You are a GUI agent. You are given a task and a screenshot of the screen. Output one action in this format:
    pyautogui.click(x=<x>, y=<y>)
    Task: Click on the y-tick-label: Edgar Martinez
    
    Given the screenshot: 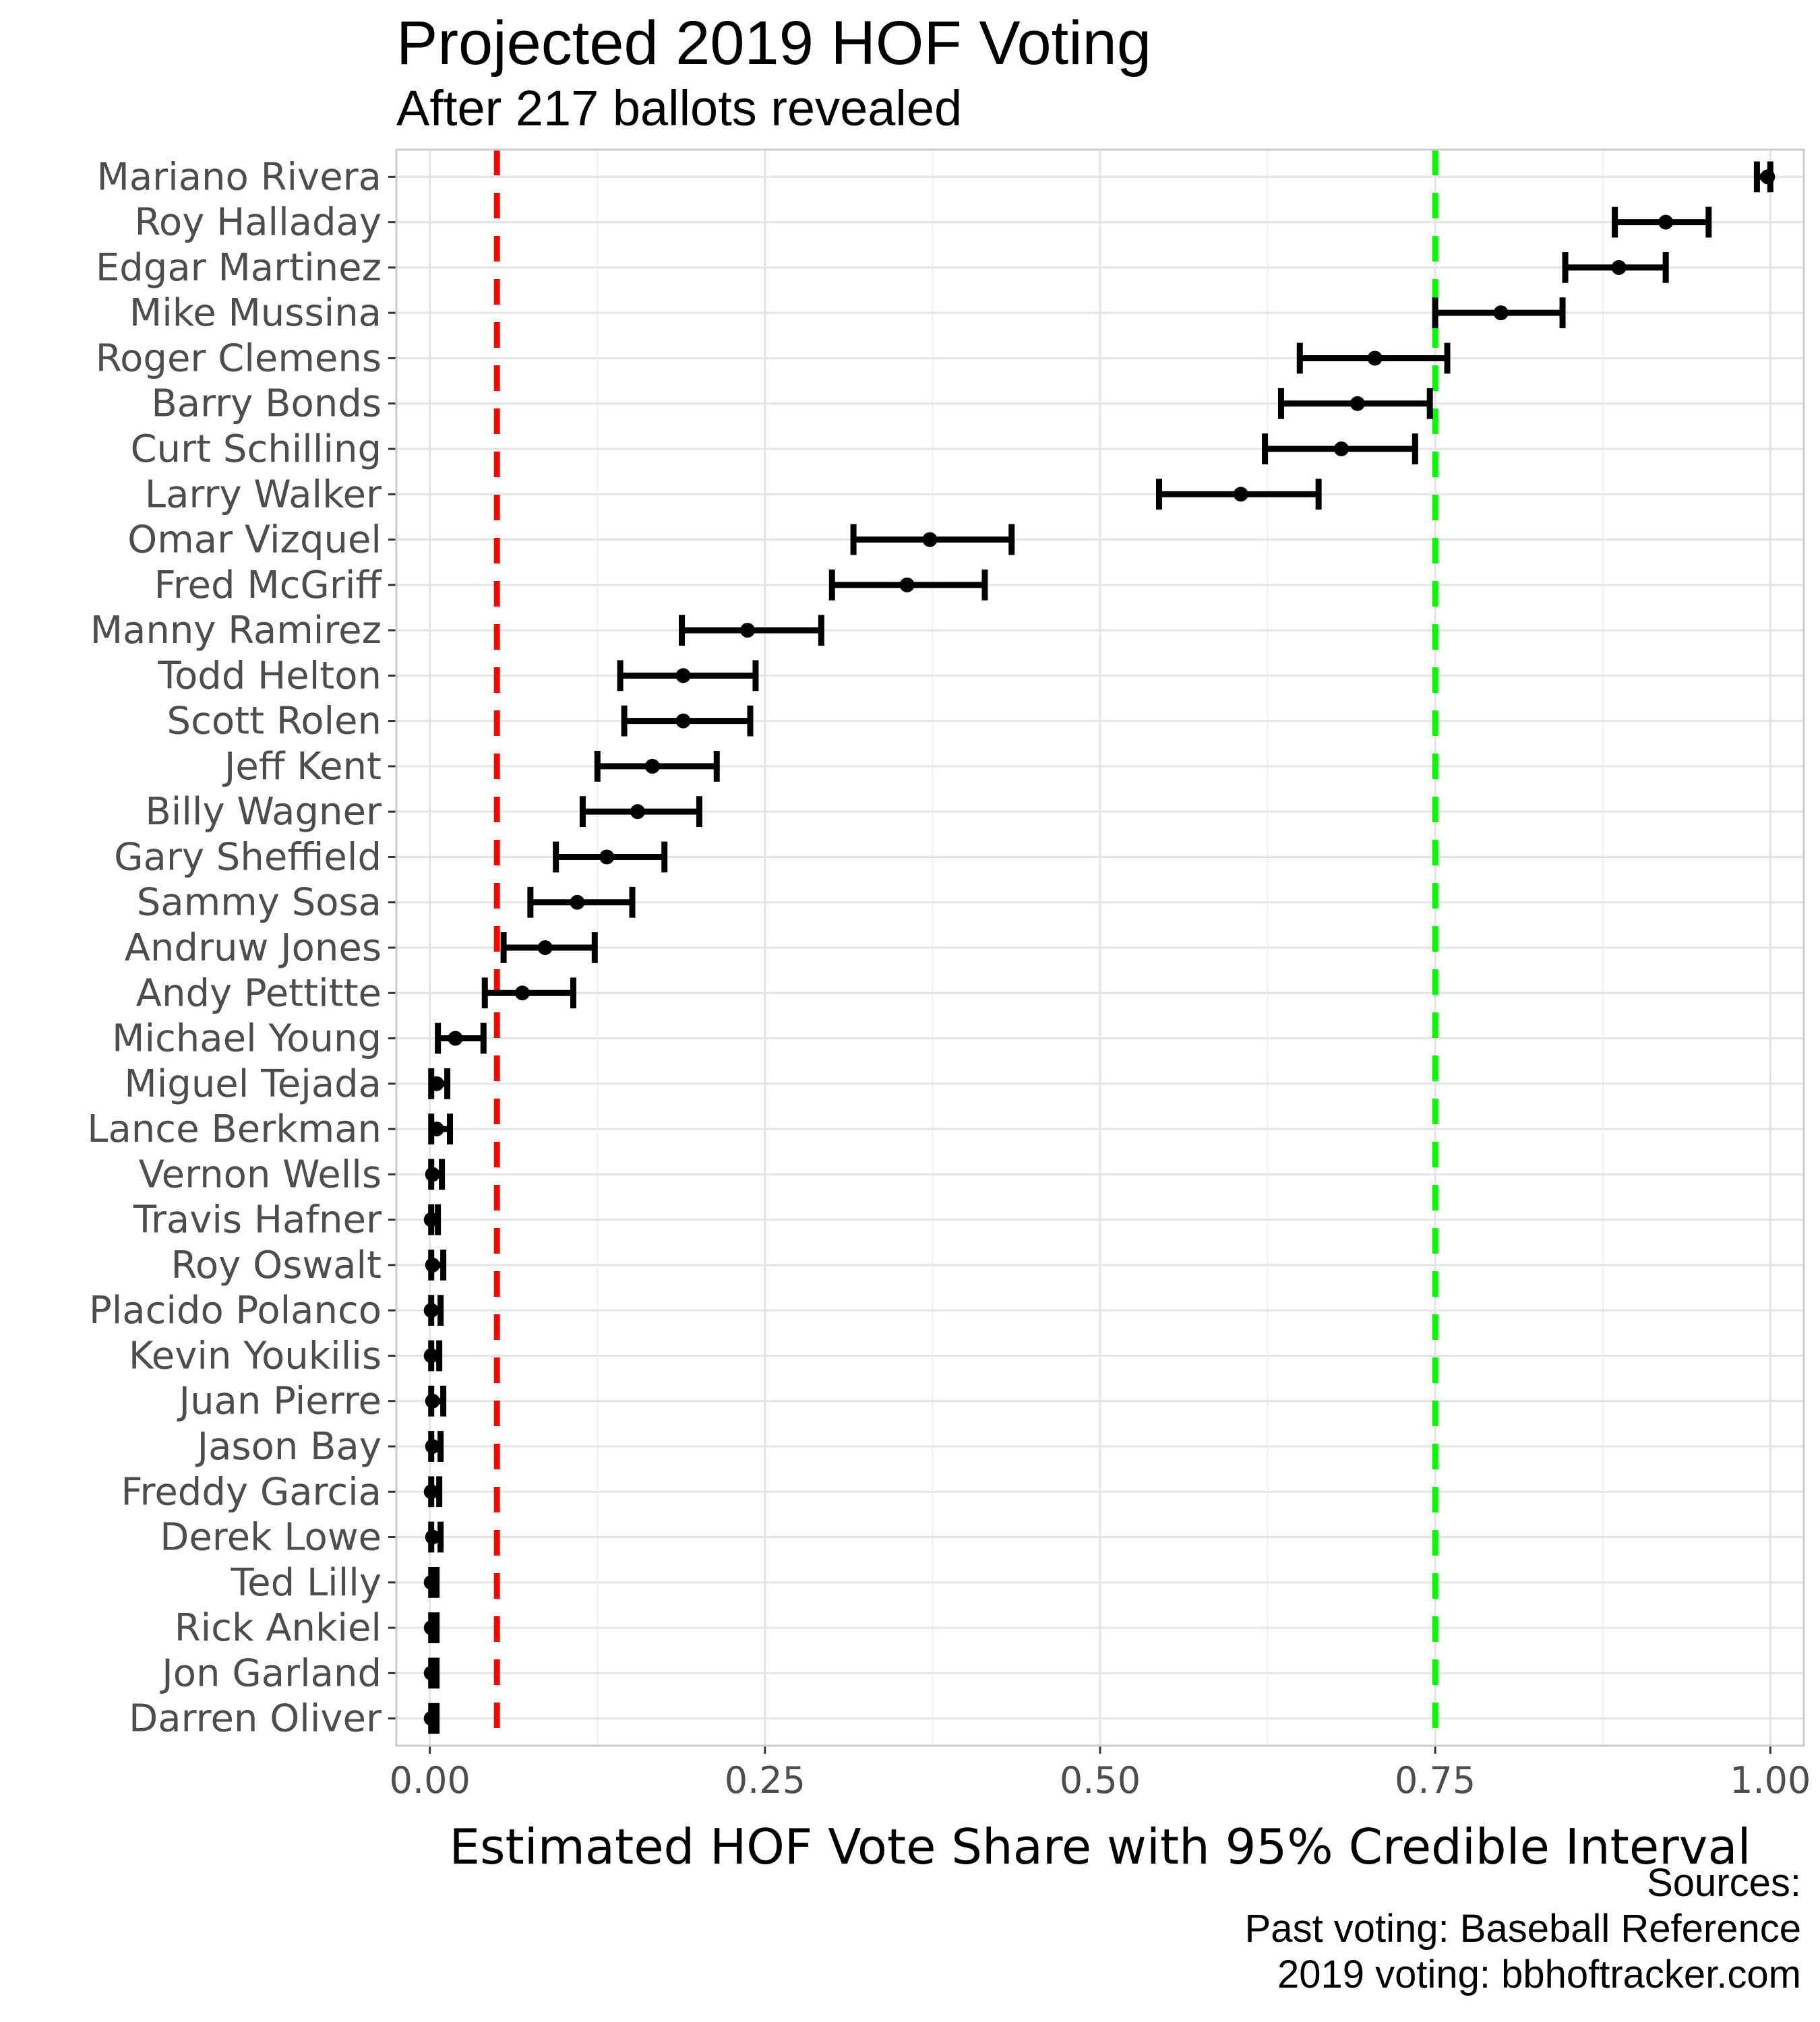 What is the action you would take?
    pyautogui.click(x=239, y=268)
    